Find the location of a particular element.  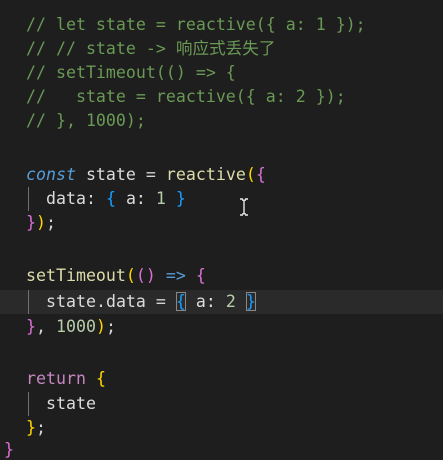

current-line: state.data = { a: 2 } is located at coordinates (221, 302).